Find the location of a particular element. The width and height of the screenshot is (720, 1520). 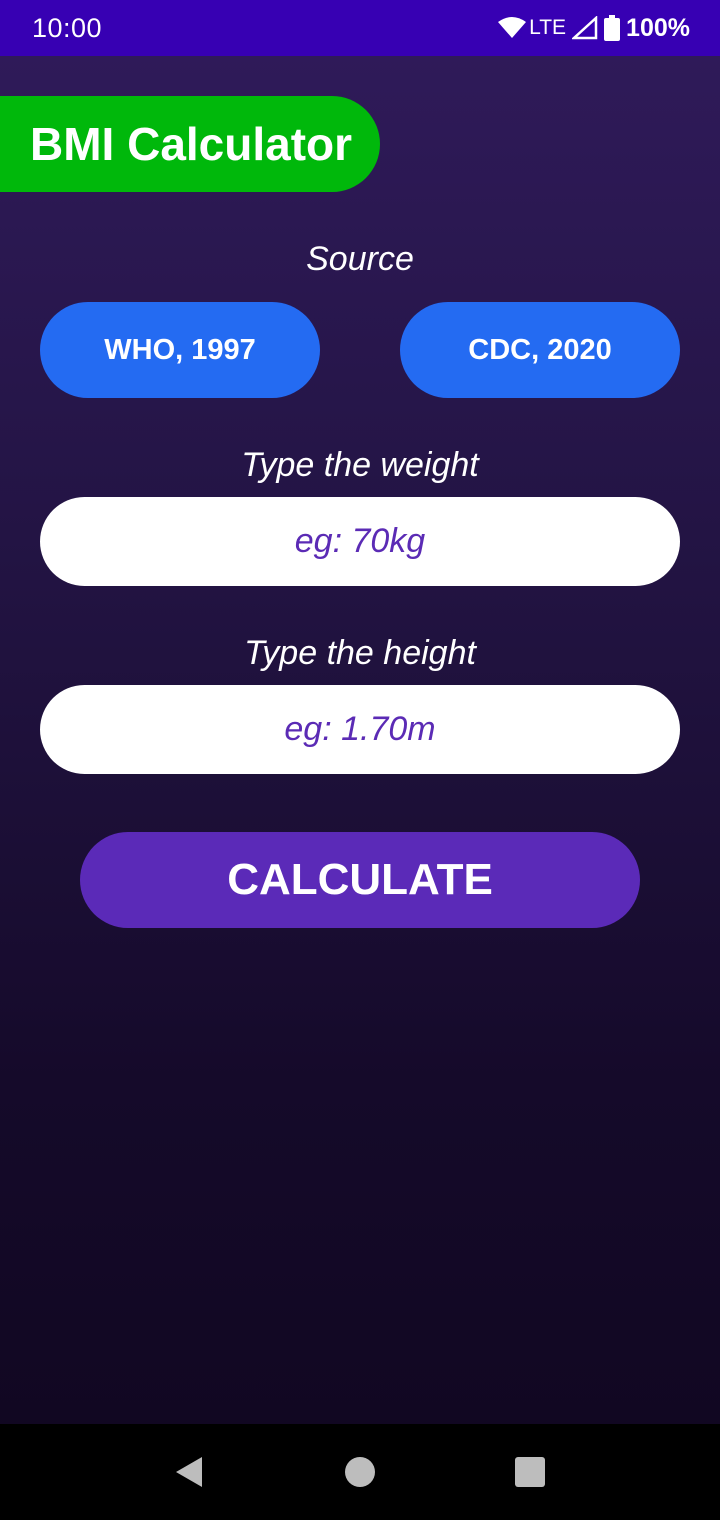

status-icons: 4 LTE 100% is located at coordinates (593, 28).